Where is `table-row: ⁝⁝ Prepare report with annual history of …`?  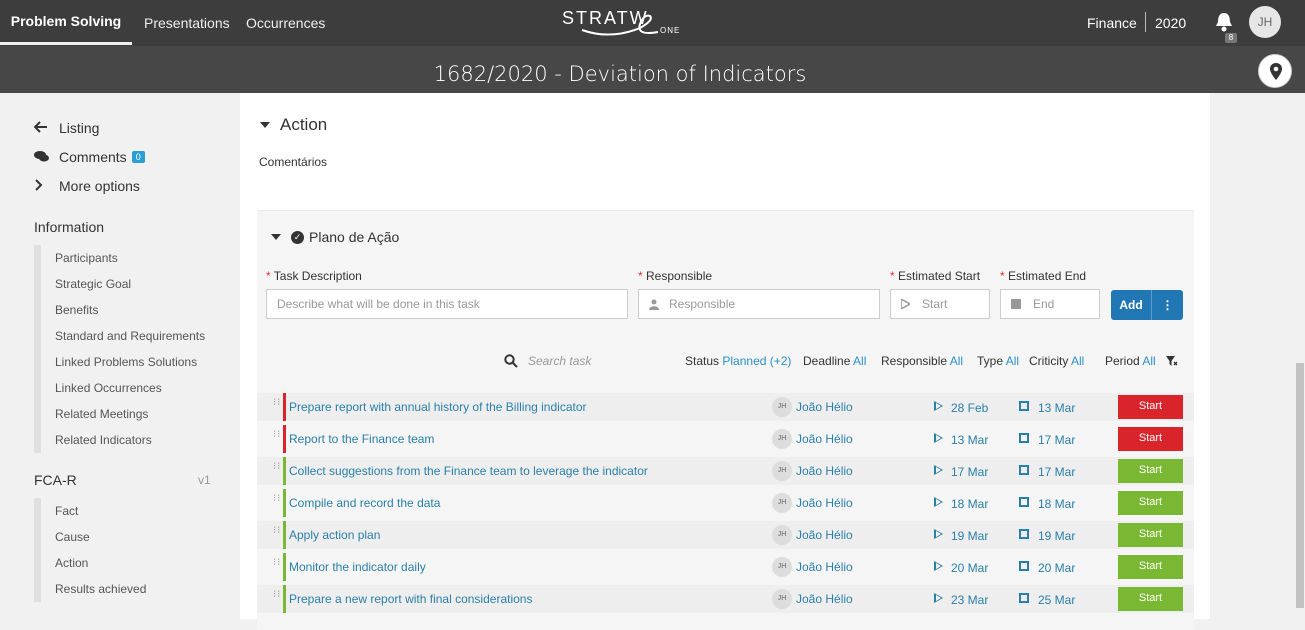
table-row: ⁝⁝ Prepare report with annual history of … is located at coordinates (725, 407).